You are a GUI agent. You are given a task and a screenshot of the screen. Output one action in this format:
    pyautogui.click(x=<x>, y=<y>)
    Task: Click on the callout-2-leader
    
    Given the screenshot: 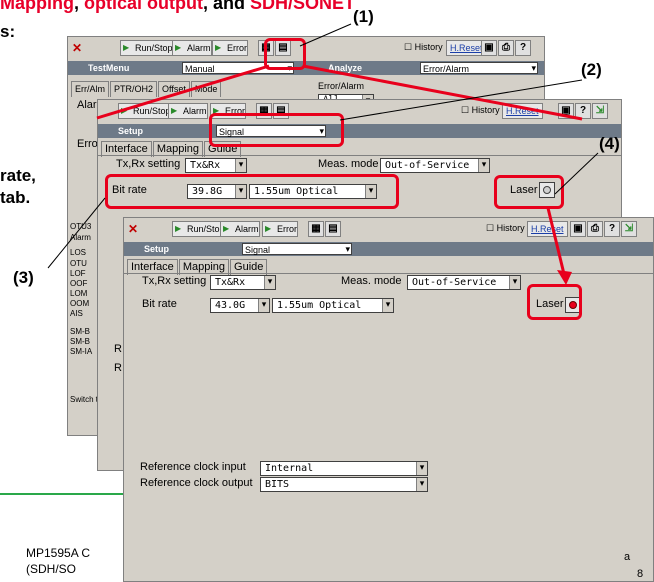 What is the action you would take?
    pyautogui.click(x=461, y=100)
    